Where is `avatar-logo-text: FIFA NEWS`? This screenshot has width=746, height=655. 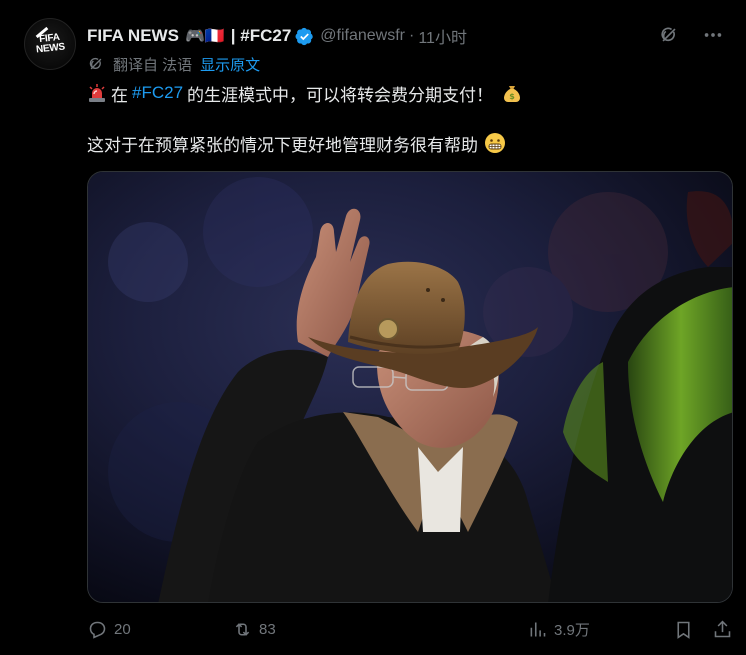
avatar-logo-text: FIFA NEWS is located at coordinates (50, 43).